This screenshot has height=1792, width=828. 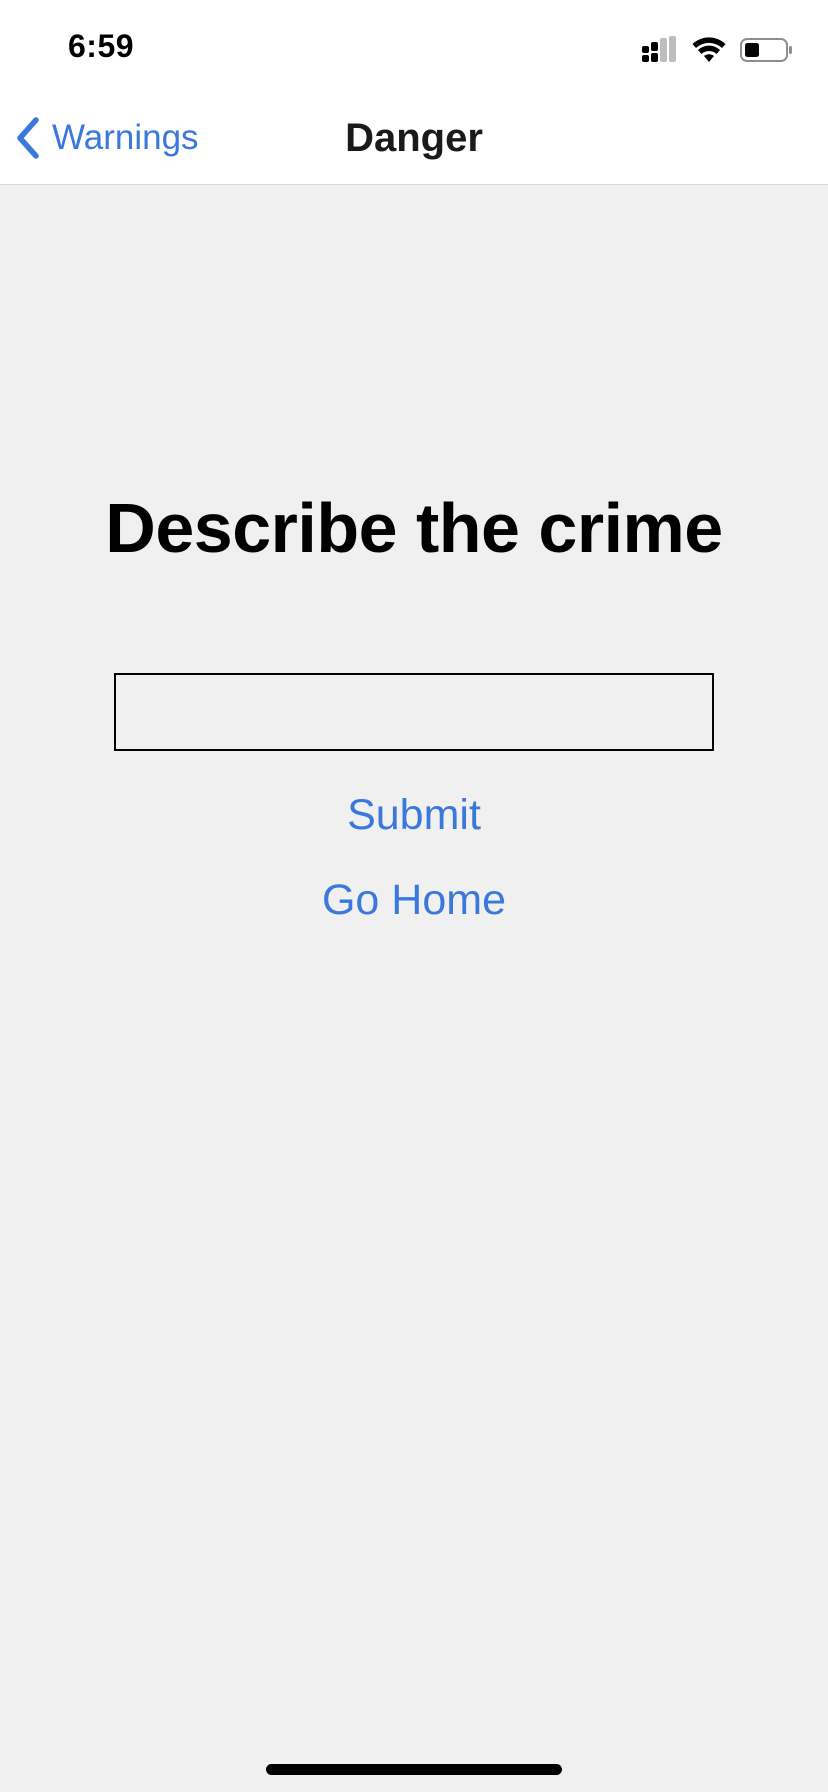 I want to click on status-bar: 6:59, so click(x=414, y=46).